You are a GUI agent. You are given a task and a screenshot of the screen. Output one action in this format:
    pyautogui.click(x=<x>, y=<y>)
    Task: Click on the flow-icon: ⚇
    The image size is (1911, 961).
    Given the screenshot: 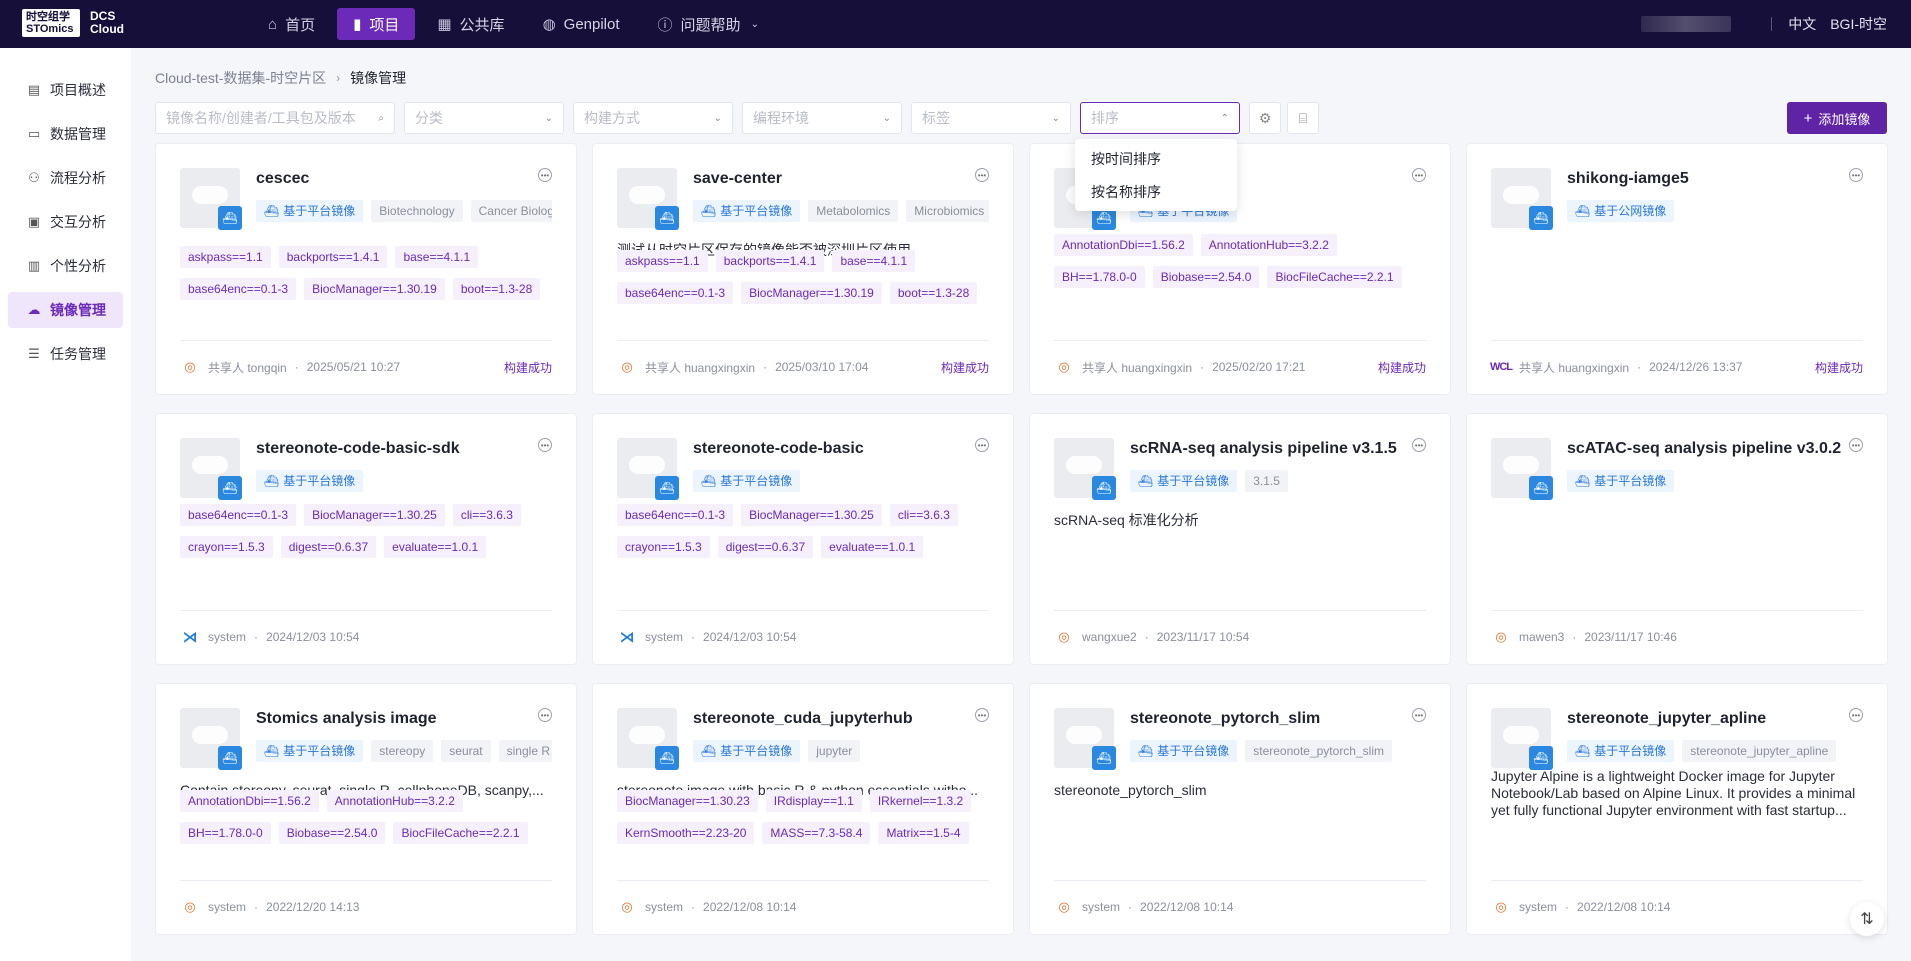 What is the action you would take?
    pyautogui.click(x=34, y=177)
    